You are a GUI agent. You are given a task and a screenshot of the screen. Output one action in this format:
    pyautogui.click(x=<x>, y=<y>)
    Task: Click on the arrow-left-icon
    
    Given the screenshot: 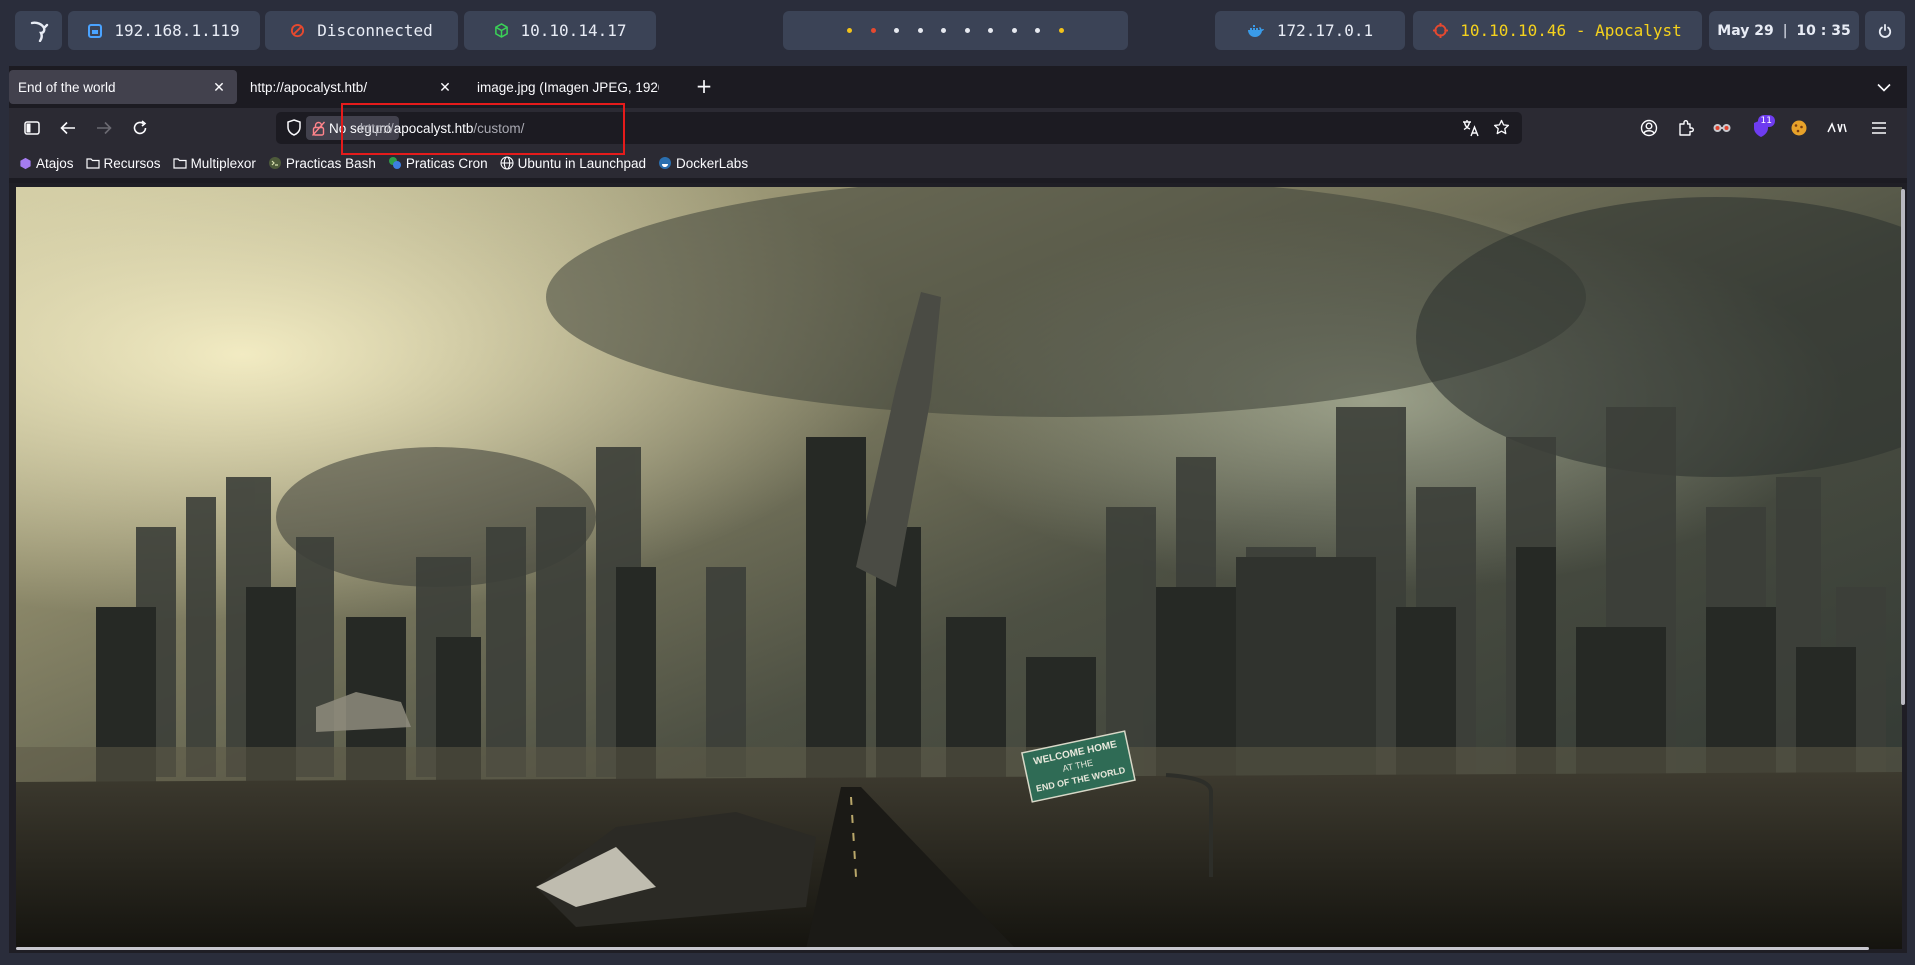 What is the action you would take?
    pyautogui.click(x=67, y=128)
    